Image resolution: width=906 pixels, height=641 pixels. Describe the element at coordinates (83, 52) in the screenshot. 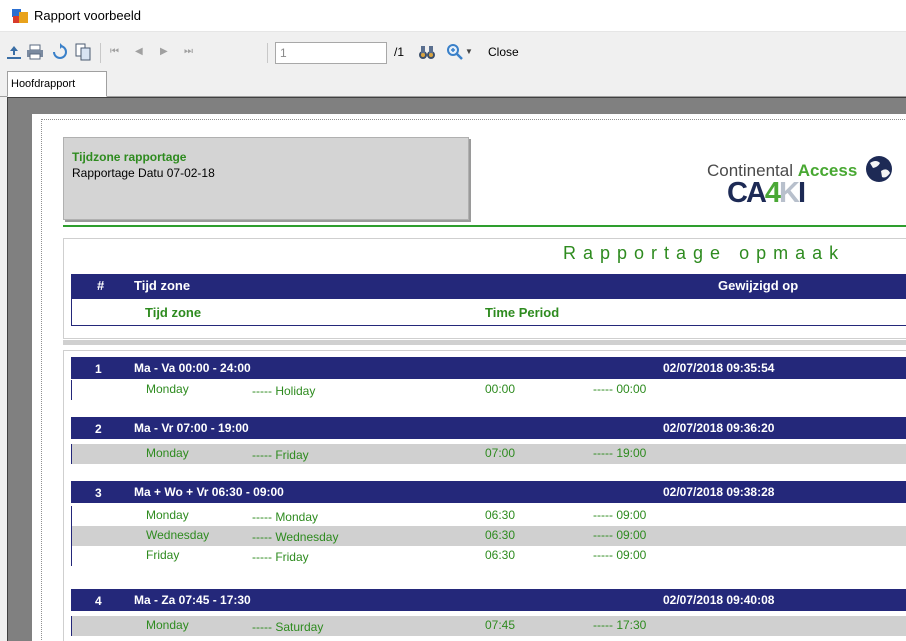

I see `page-setup-icon` at that location.